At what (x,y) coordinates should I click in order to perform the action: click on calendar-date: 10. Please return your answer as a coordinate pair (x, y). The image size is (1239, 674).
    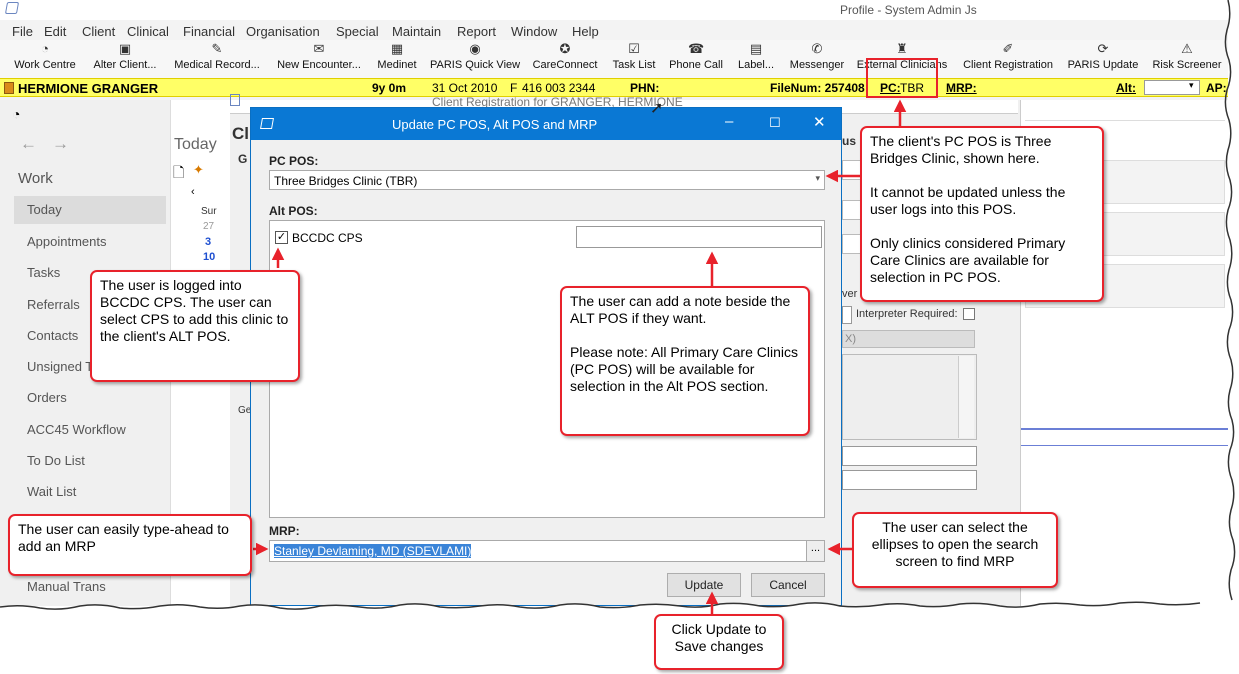
    Looking at the image, I should click on (209, 257).